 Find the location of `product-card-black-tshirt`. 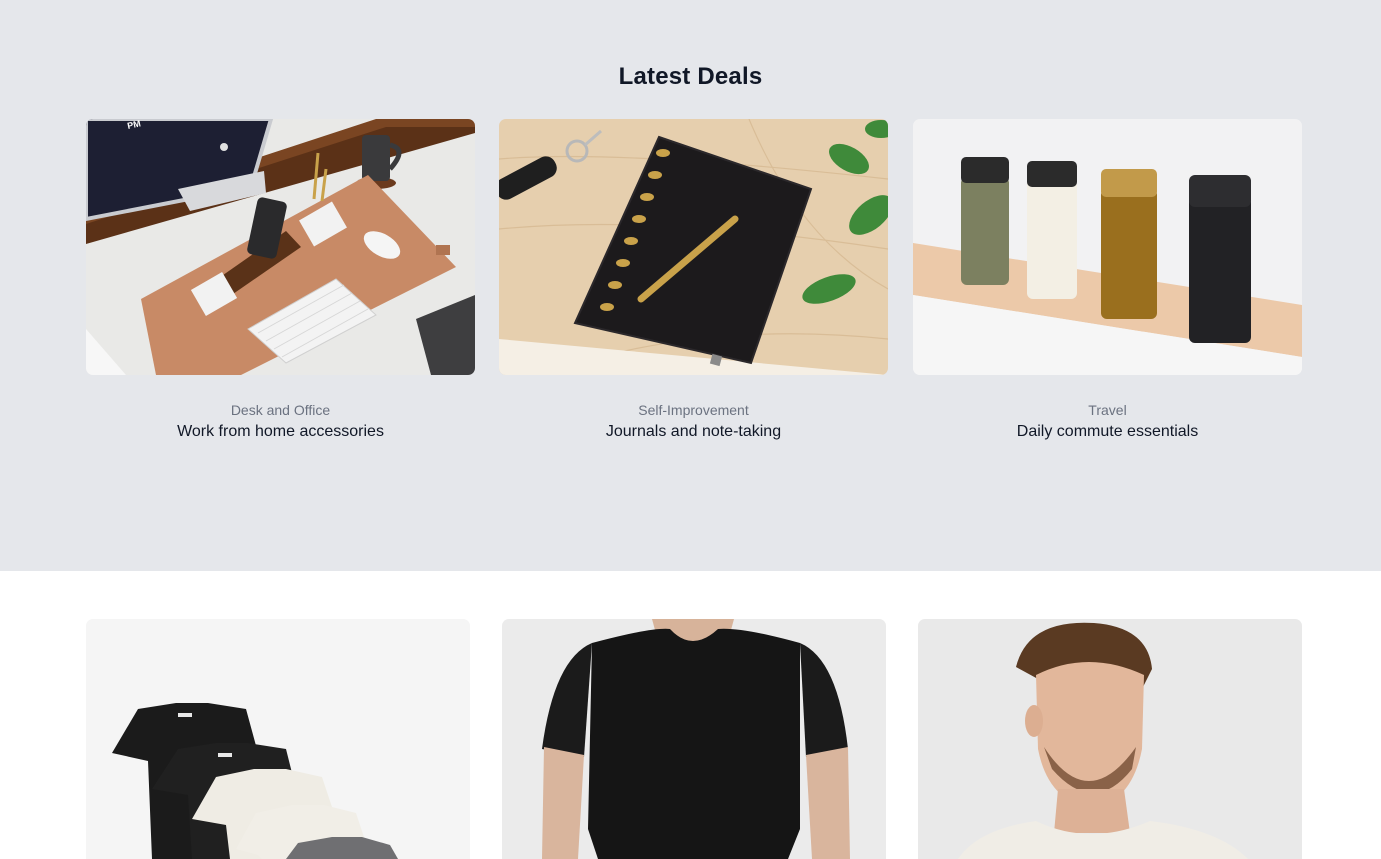

product-card-black-tshirt is located at coordinates (694, 739).